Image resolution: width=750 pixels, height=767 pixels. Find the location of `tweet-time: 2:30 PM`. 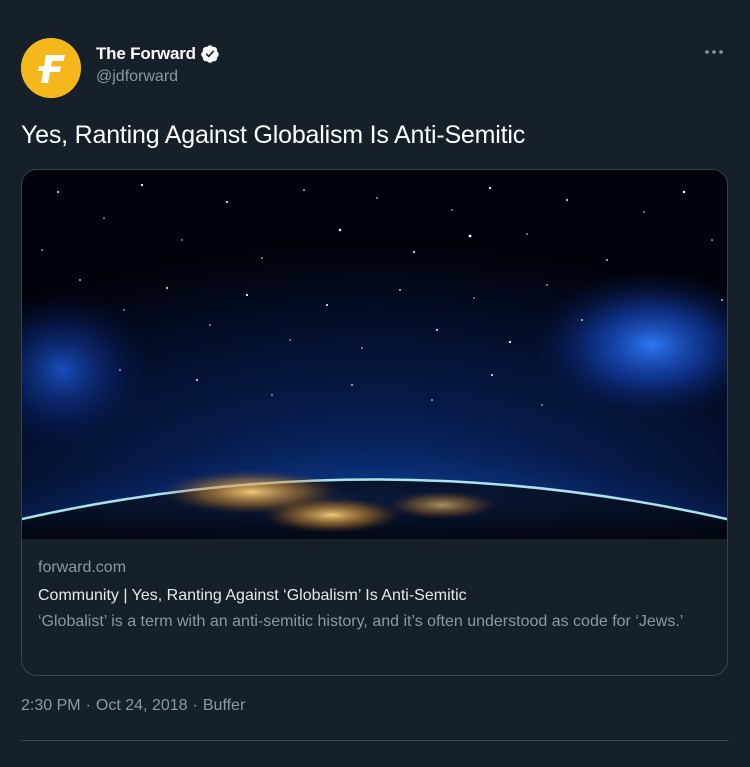

tweet-time: 2:30 PM is located at coordinates (51, 706).